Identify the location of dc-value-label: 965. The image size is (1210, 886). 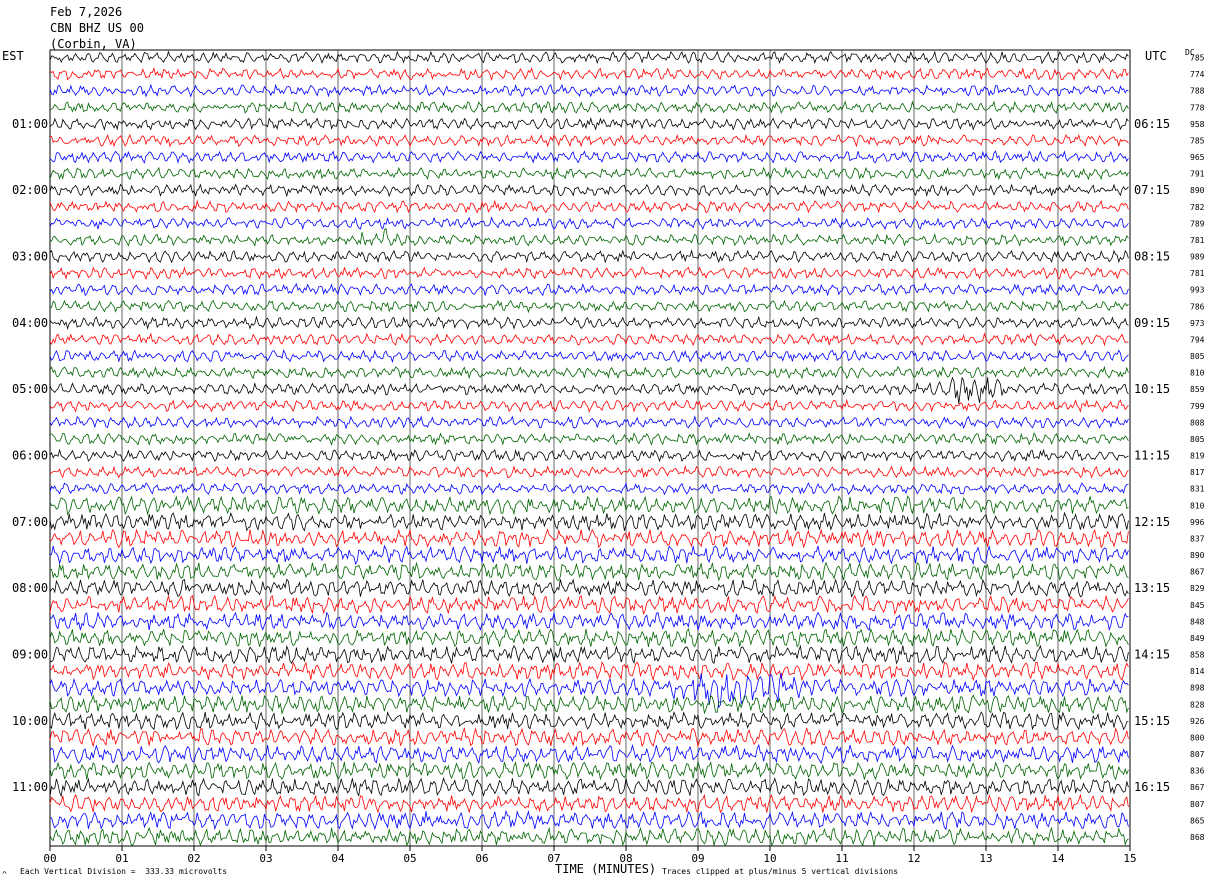
(1197, 157).